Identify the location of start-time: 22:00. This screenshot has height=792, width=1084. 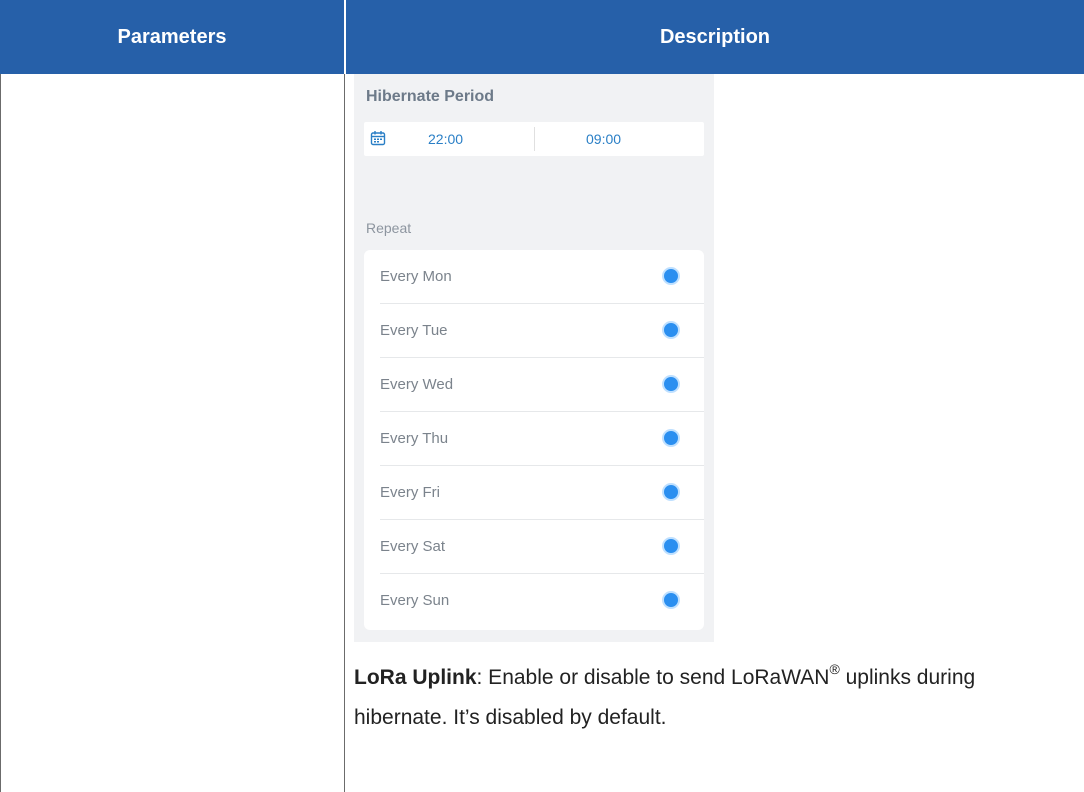
(445, 139).